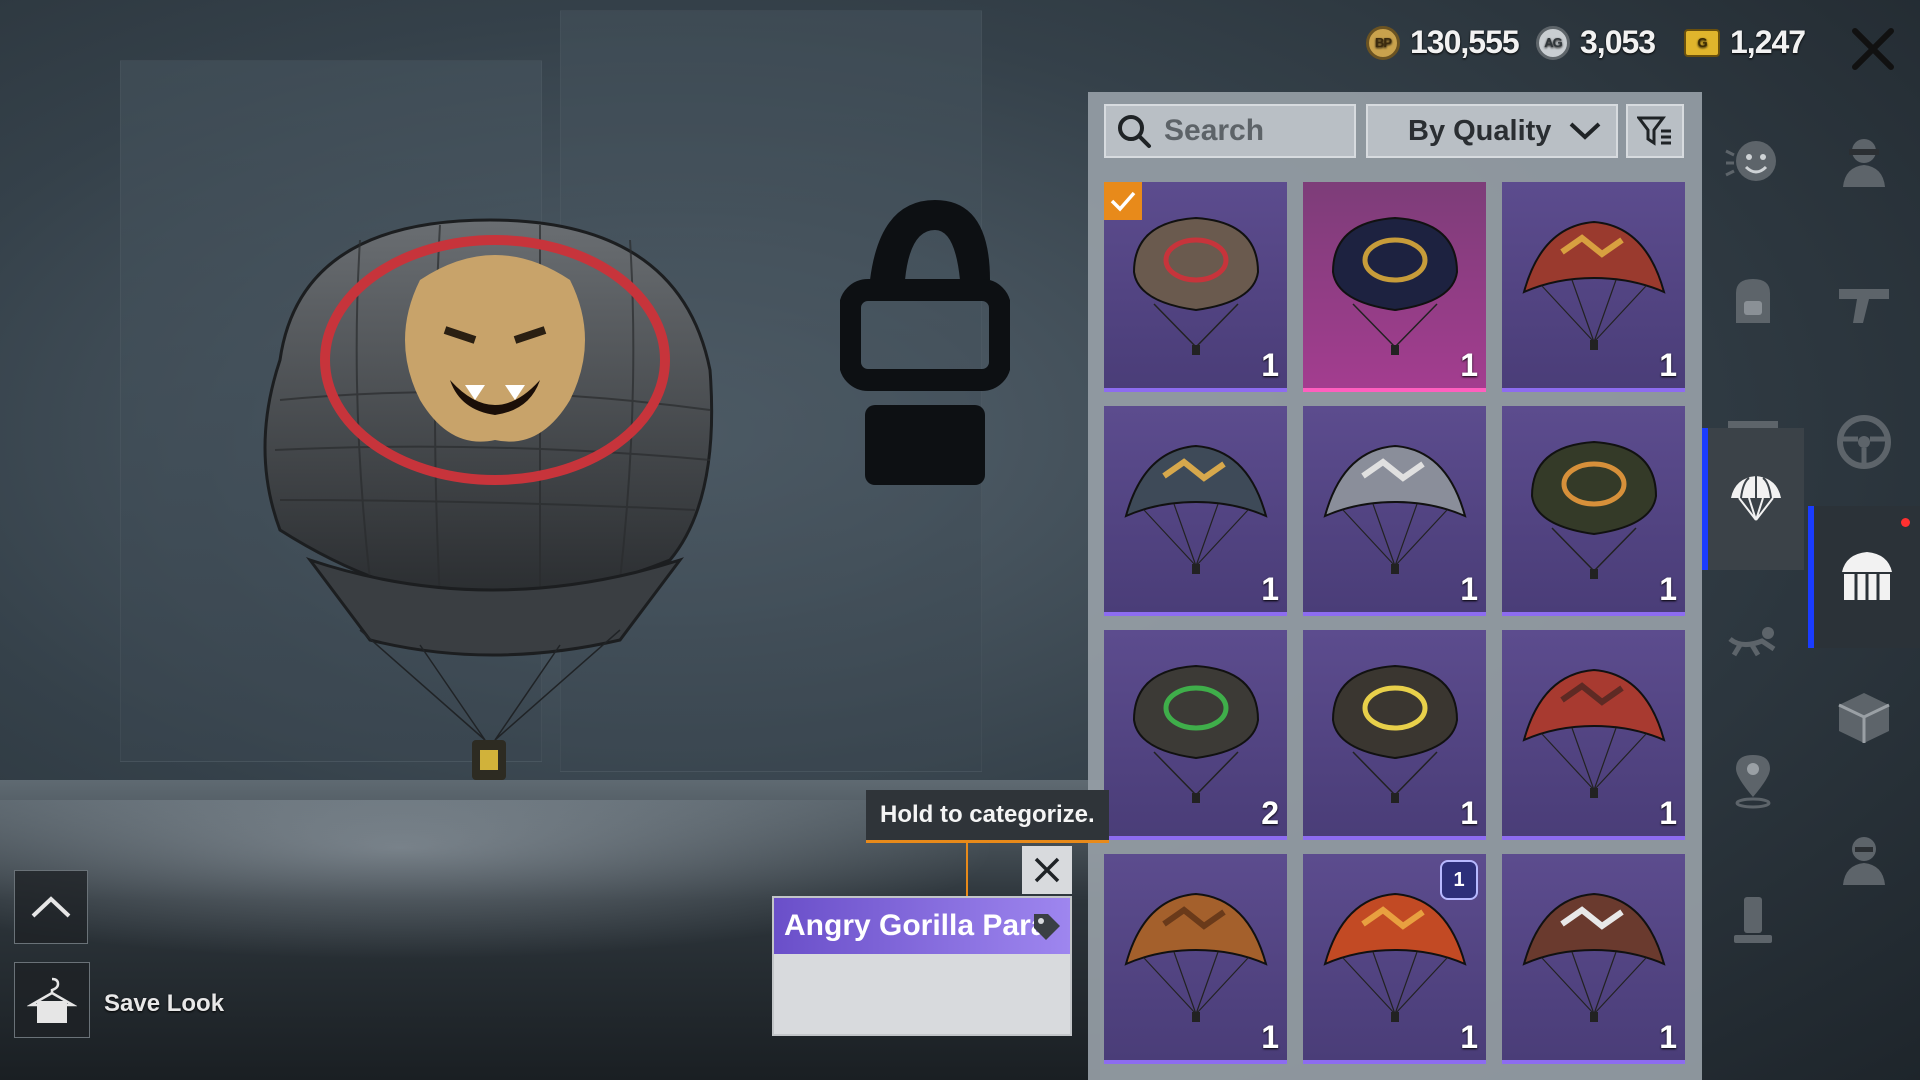  What do you see at coordinates (1867, 576) in the screenshot?
I see `vehicle-skin-icon` at bounding box center [1867, 576].